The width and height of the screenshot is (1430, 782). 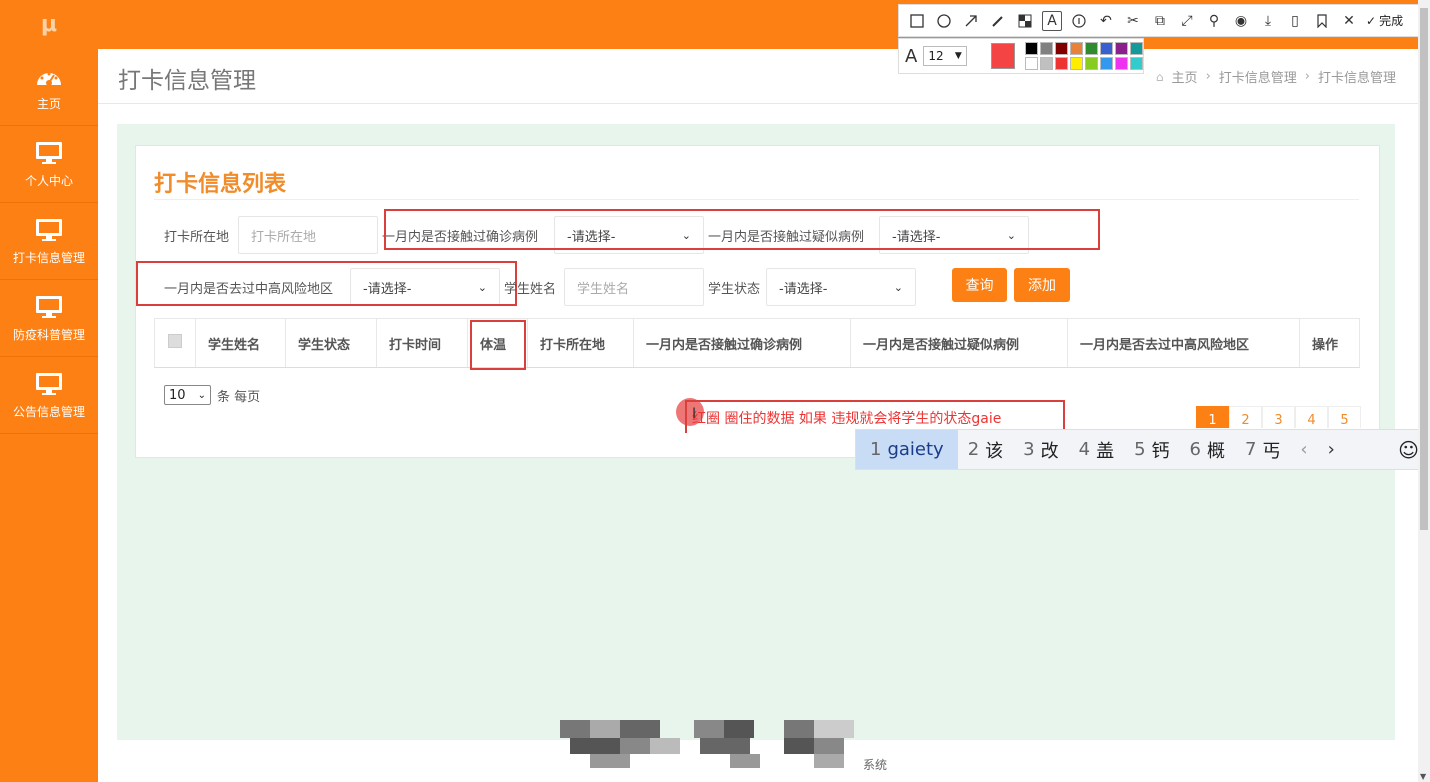 What do you see at coordinates (1424, 269) in the screenshot?
I see `scrollbar-thumb` at bounding box center [1424, 269].